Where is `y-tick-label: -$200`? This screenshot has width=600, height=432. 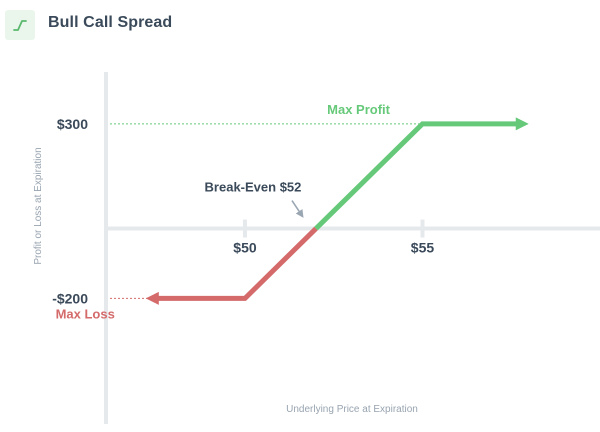 y-tick-label: -$200 is located at coordinates (70, 298).